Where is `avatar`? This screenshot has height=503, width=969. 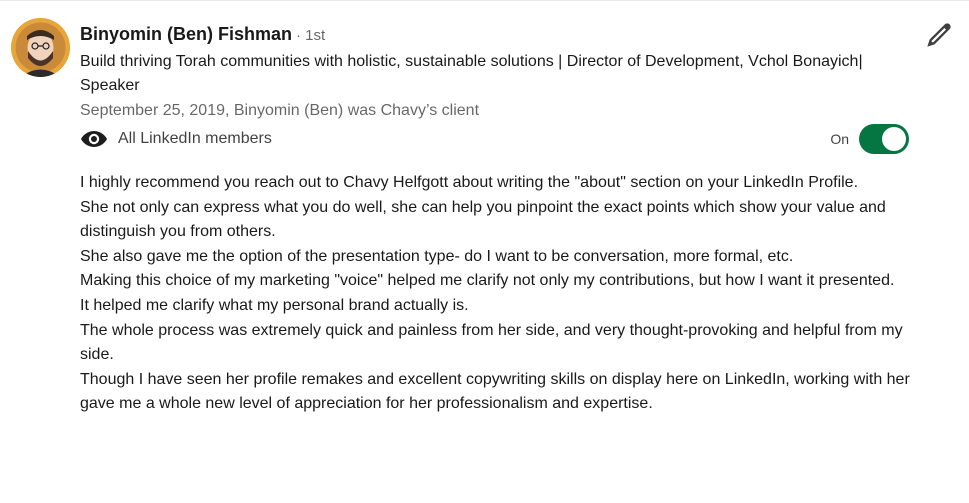
avatar is located at coordinates (40, 47).